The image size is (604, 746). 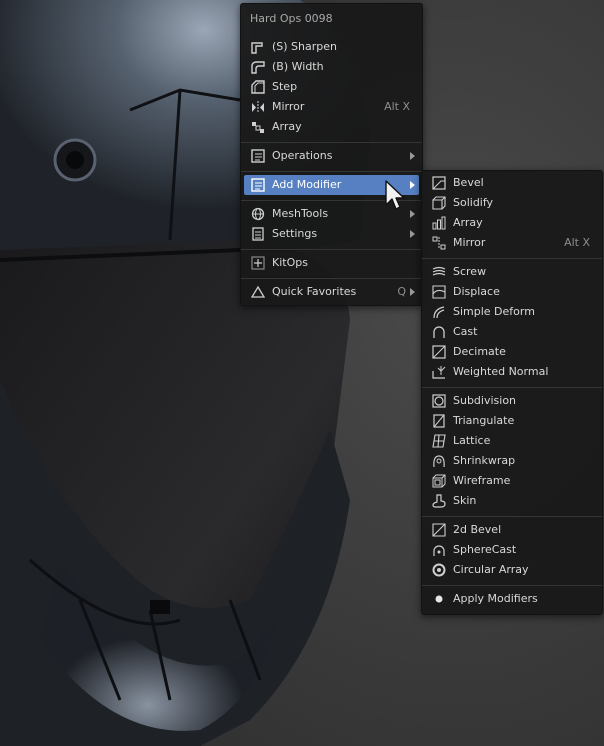 What do you see at coordinates (331, 127) in the screenshot?
I see `menu-item-array: Array` at bounding box center [331, 127].